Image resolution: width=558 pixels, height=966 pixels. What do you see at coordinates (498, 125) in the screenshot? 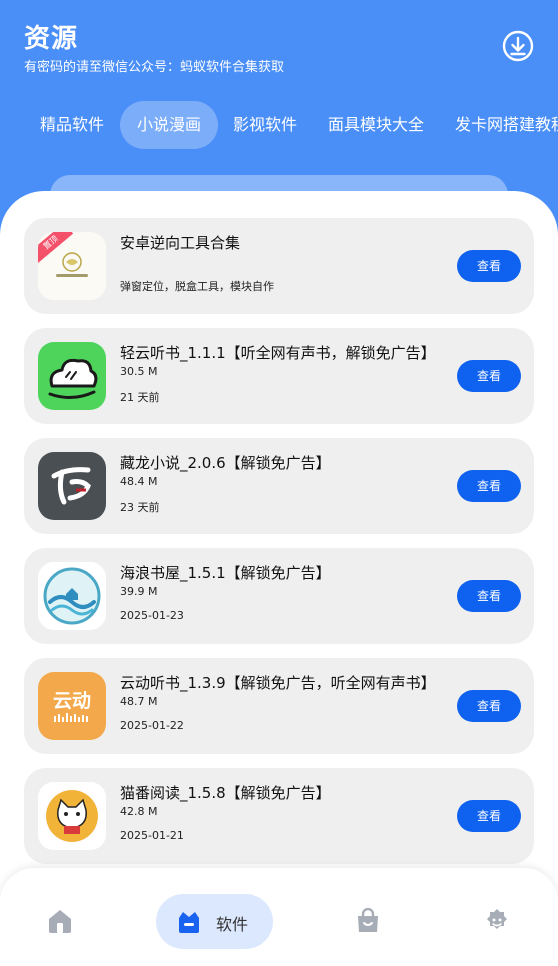
I see `tab-card-site-tutorial: 发卡网搭建教程` at bounding box center [498, 125].